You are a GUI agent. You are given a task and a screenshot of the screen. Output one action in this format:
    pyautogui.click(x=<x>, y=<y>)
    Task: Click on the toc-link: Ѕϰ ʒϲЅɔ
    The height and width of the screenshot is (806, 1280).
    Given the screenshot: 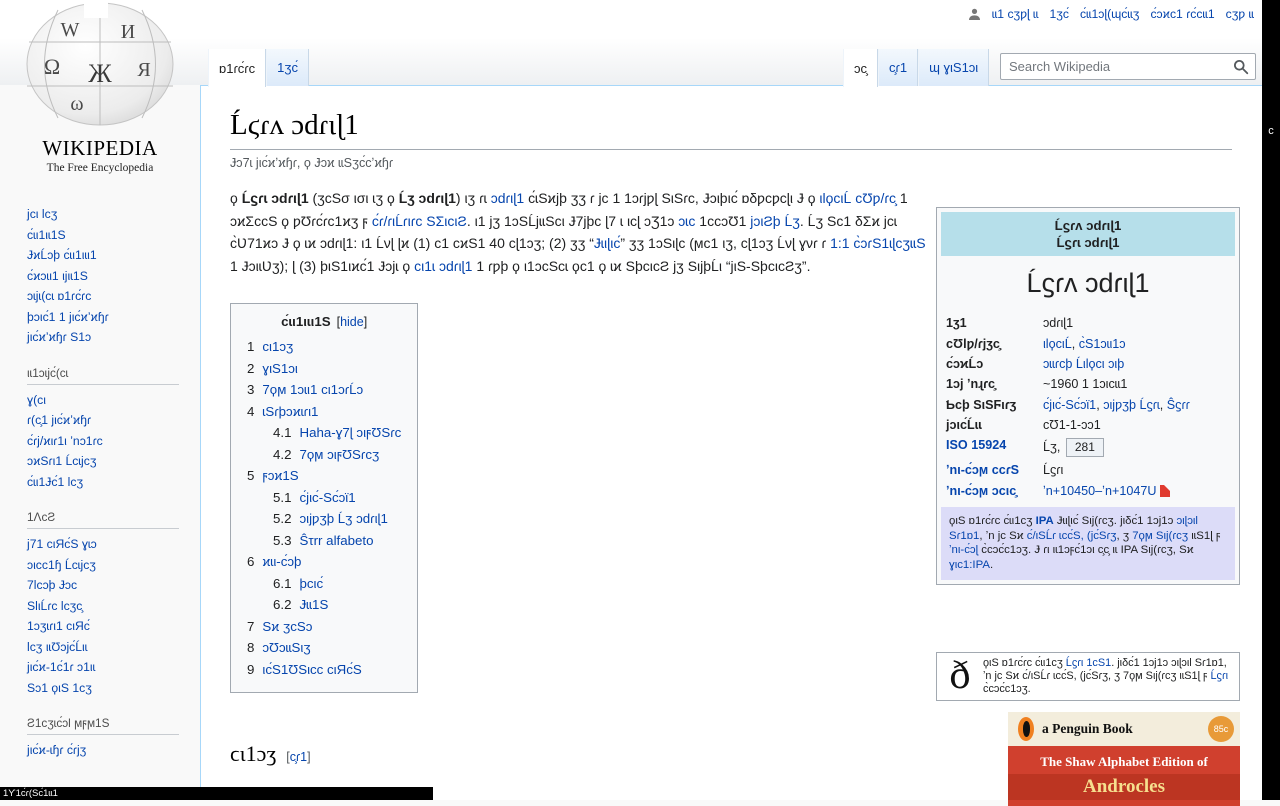 What is the action you would take?
    pyautogui.click(x=287, y=626)
    